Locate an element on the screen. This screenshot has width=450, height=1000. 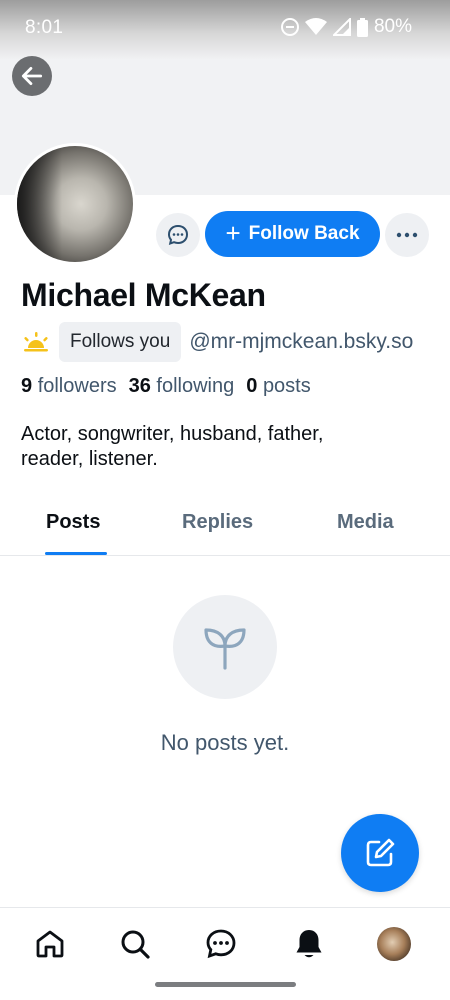
bell-icon is located at coordinates (309, 944).